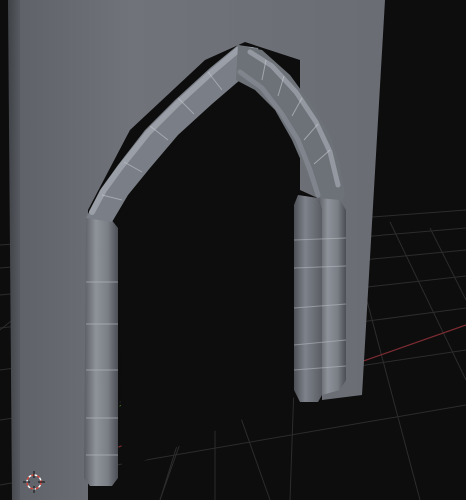 Image resolution: width=466 pixels, height=500 pixels. Describe the element at coordinates (320, 298) in the screenshot. I see `right-column` at that location.